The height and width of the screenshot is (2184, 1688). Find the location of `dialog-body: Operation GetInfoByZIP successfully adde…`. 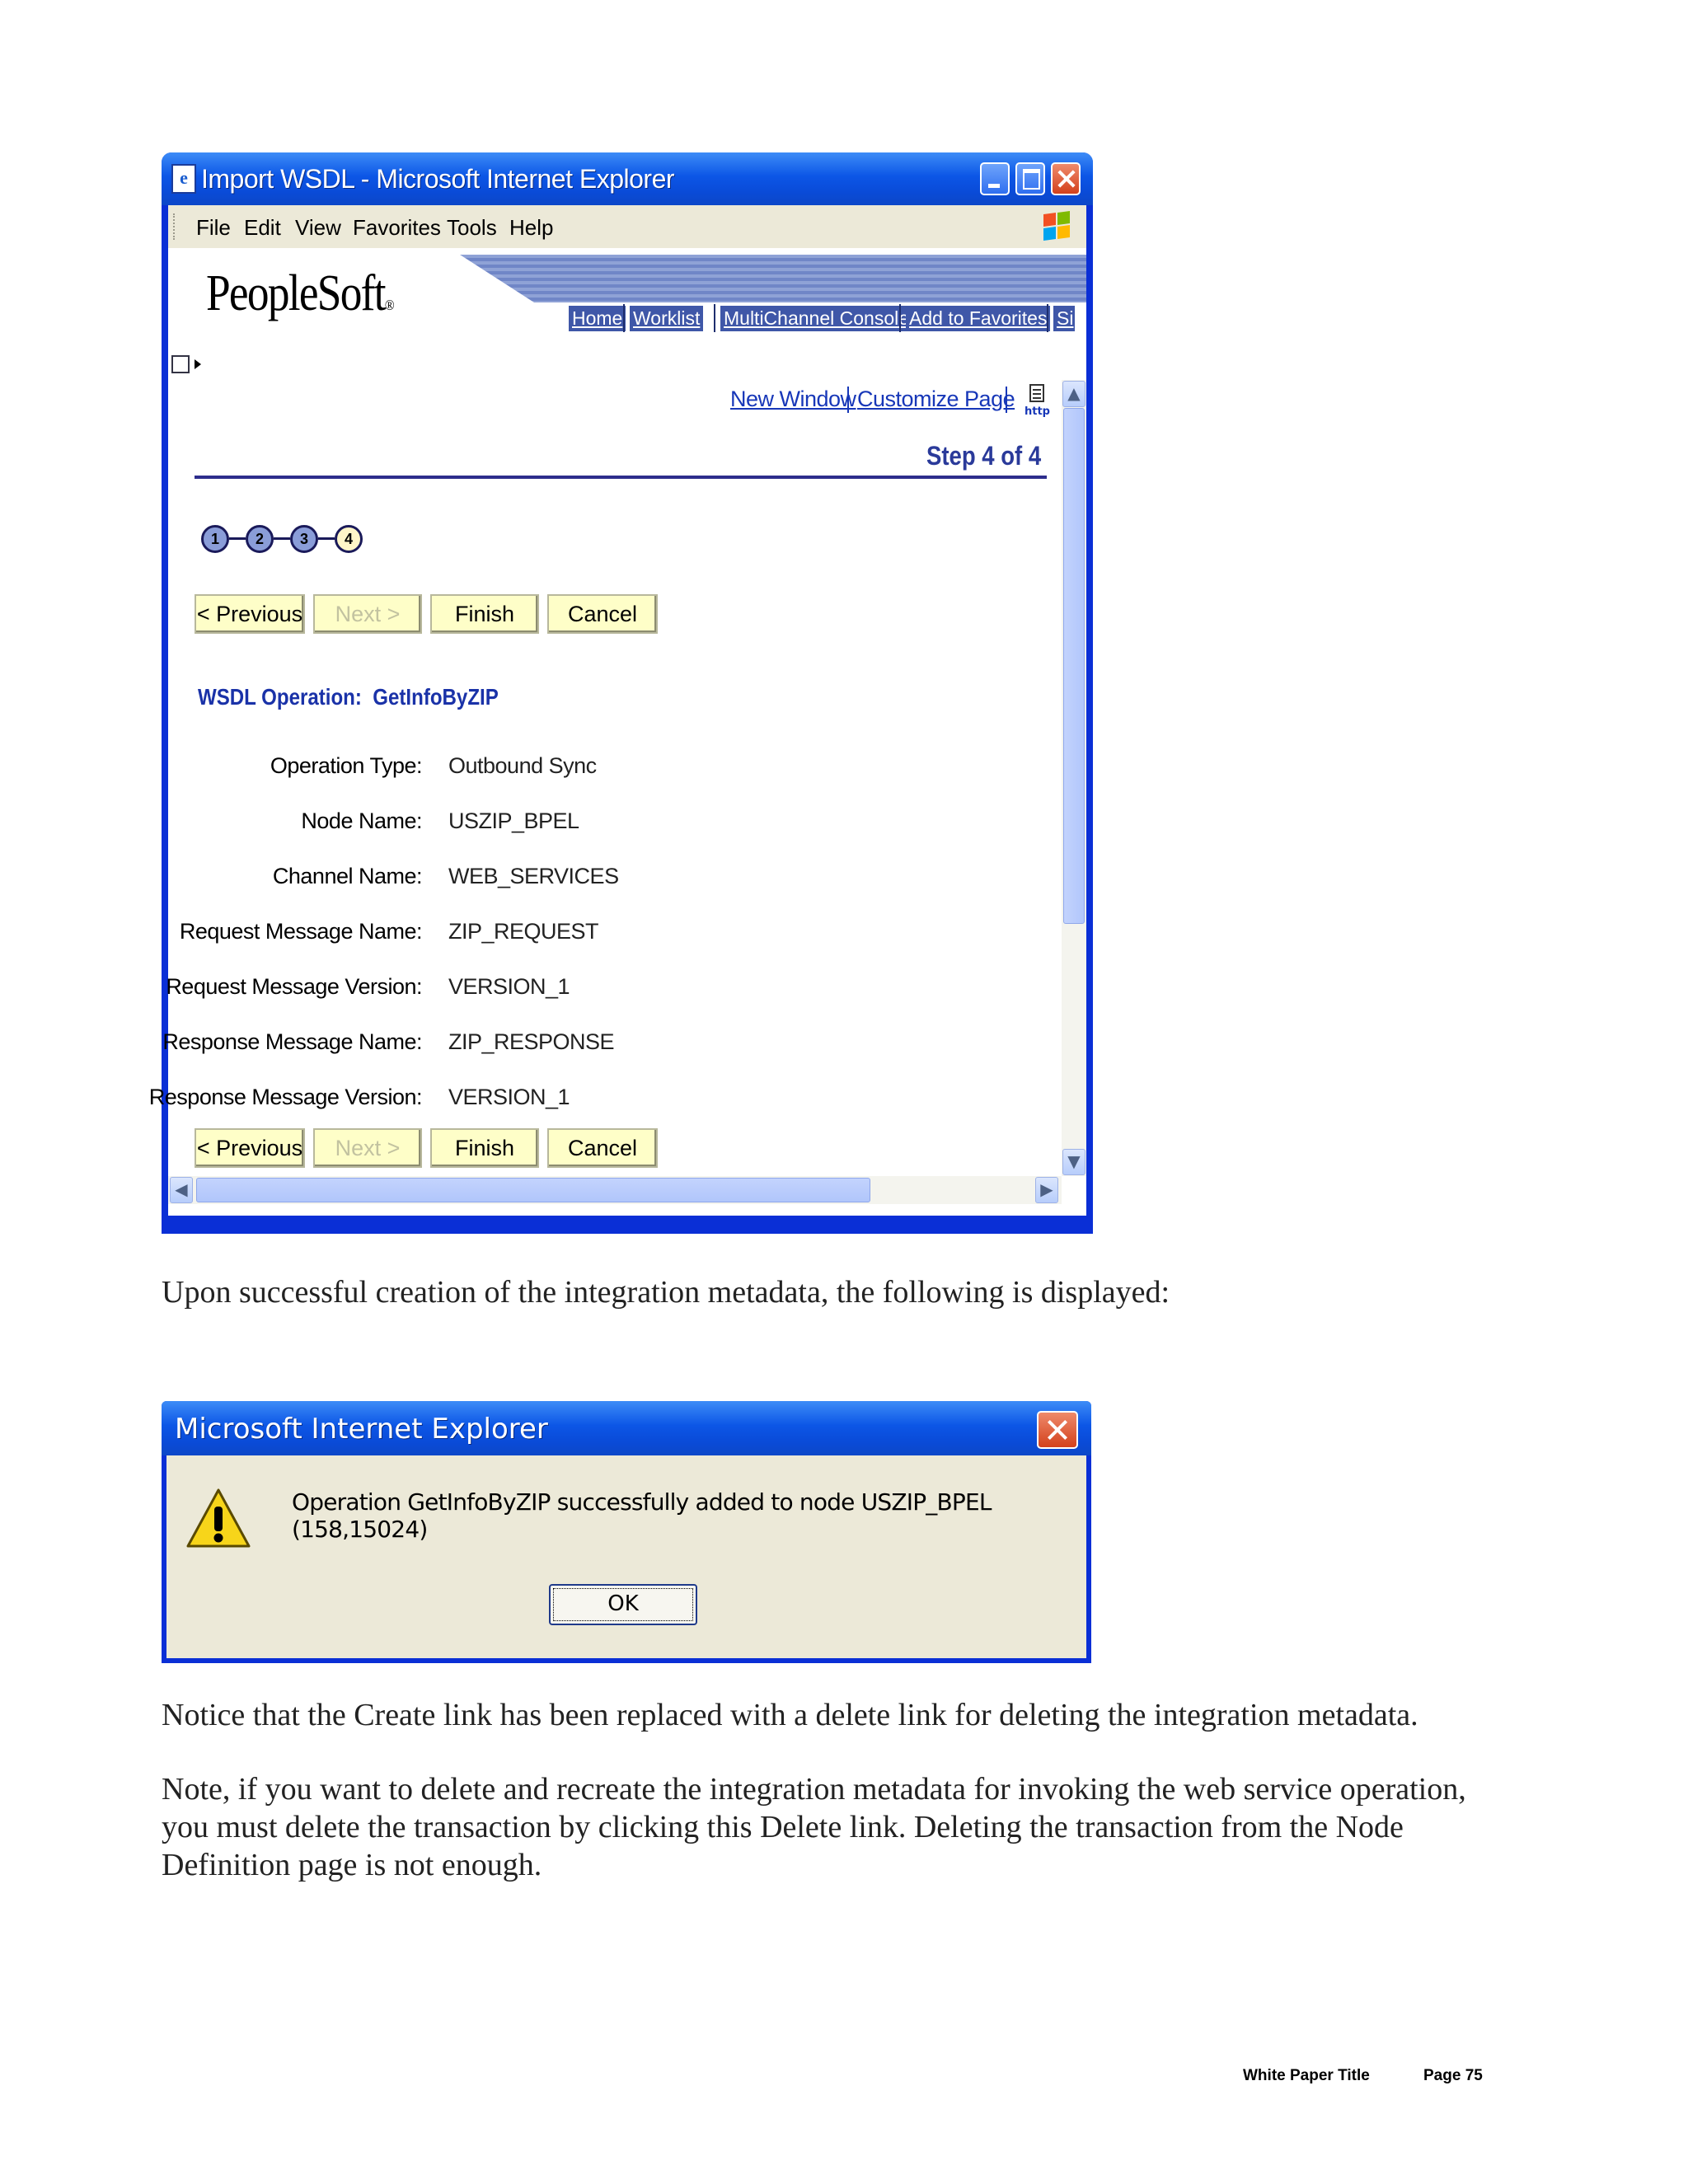

dialog-body: Operation GetInfoByZIP successfully adde… is located at coordinates (626, 1556).